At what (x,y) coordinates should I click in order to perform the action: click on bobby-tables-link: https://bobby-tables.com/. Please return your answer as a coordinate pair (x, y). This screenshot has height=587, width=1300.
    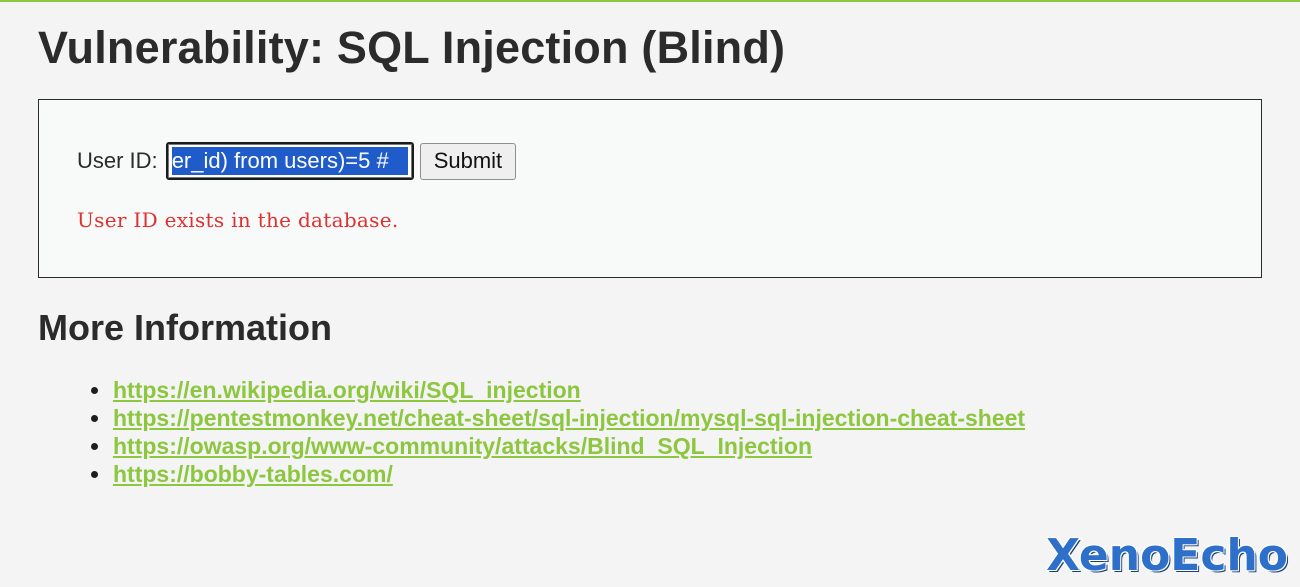
    Looking at the image, I should click on (253, 474).